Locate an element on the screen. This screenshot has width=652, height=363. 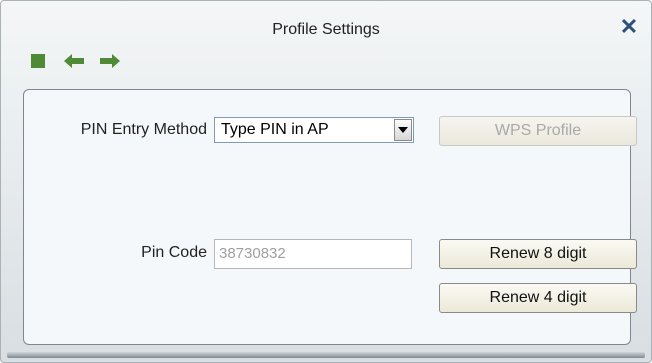
toolbar is located at coordinates (74, 61).